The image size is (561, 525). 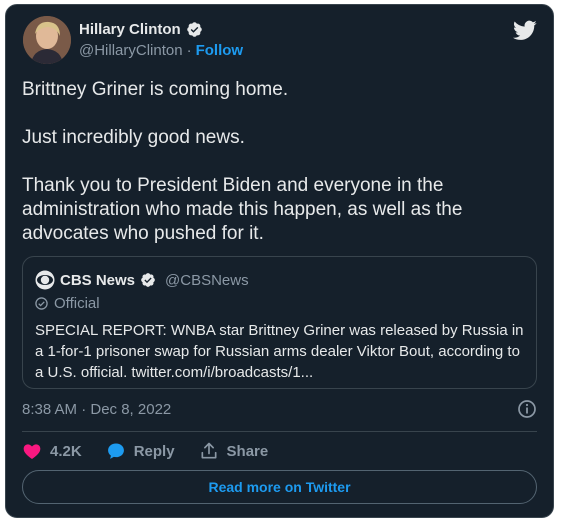 I want to click on share-button: Share, so click(x=234, y=451).